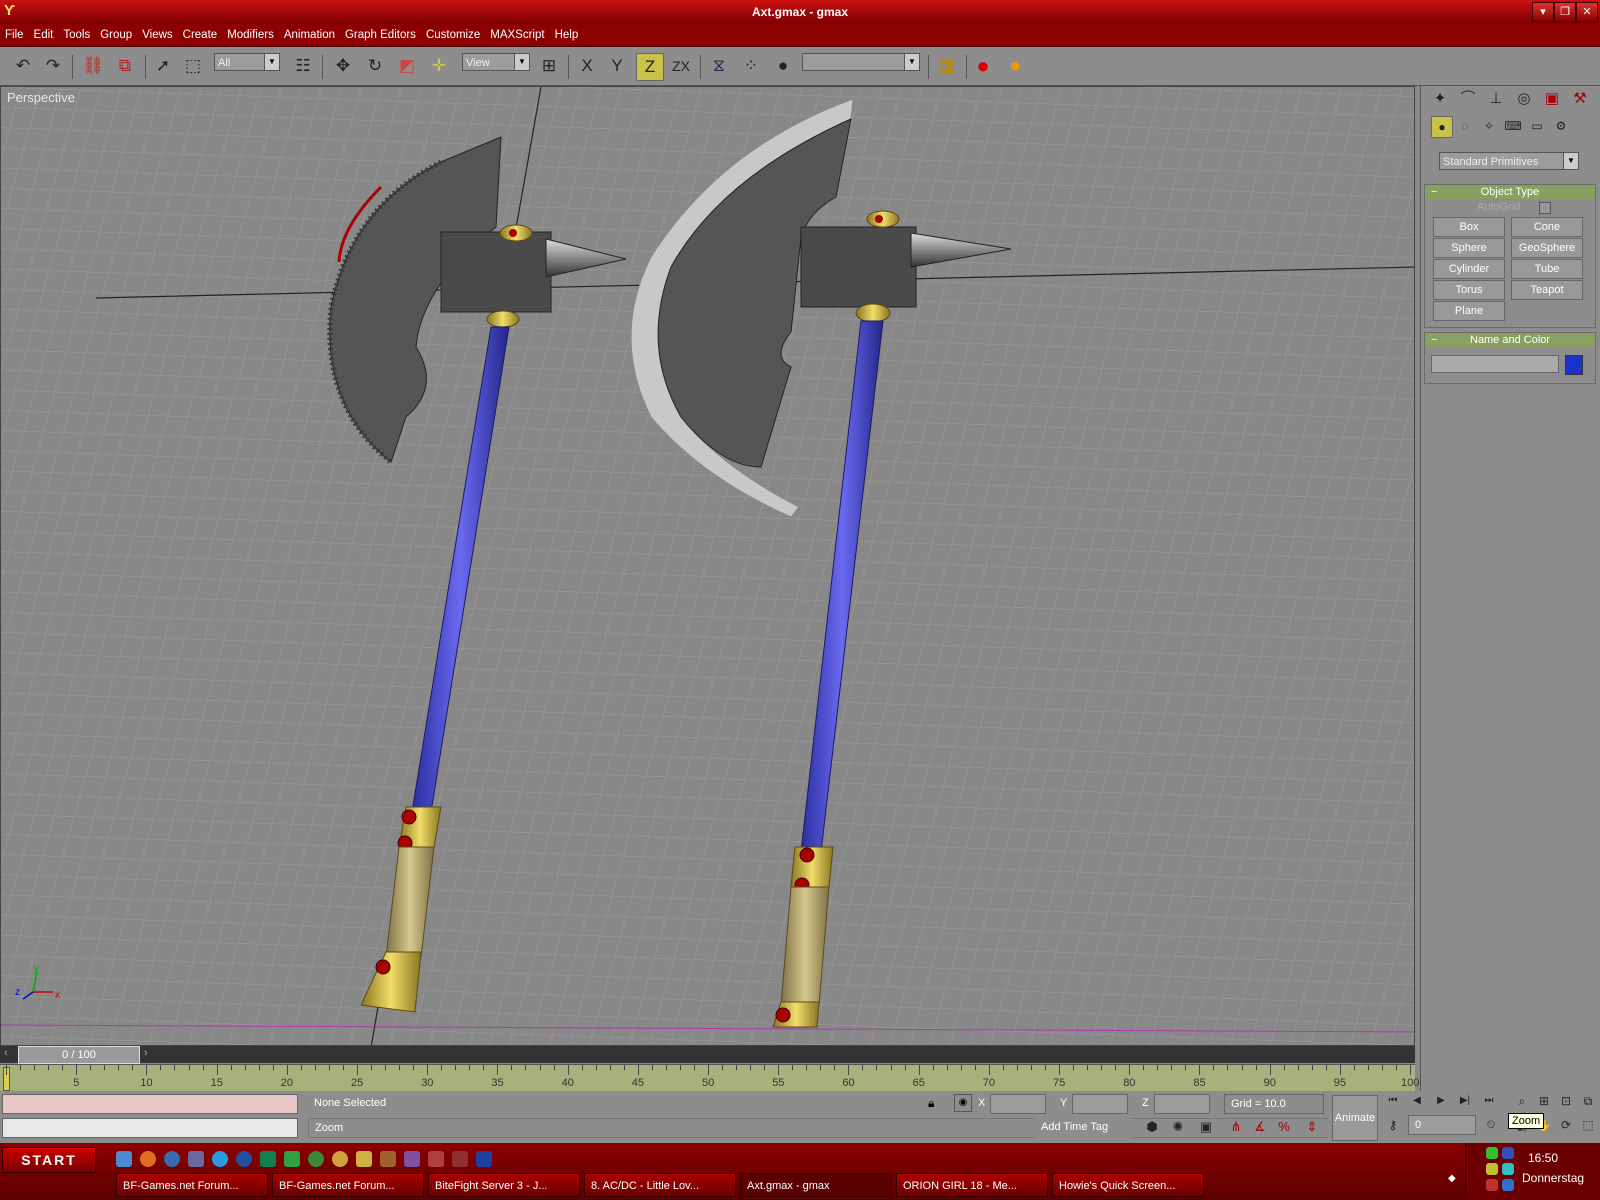  What do you see at coordinates (1524, 99) in the screenshot?
I see `motion-tab-icon: ◎` at bounding box center [1524, 99].